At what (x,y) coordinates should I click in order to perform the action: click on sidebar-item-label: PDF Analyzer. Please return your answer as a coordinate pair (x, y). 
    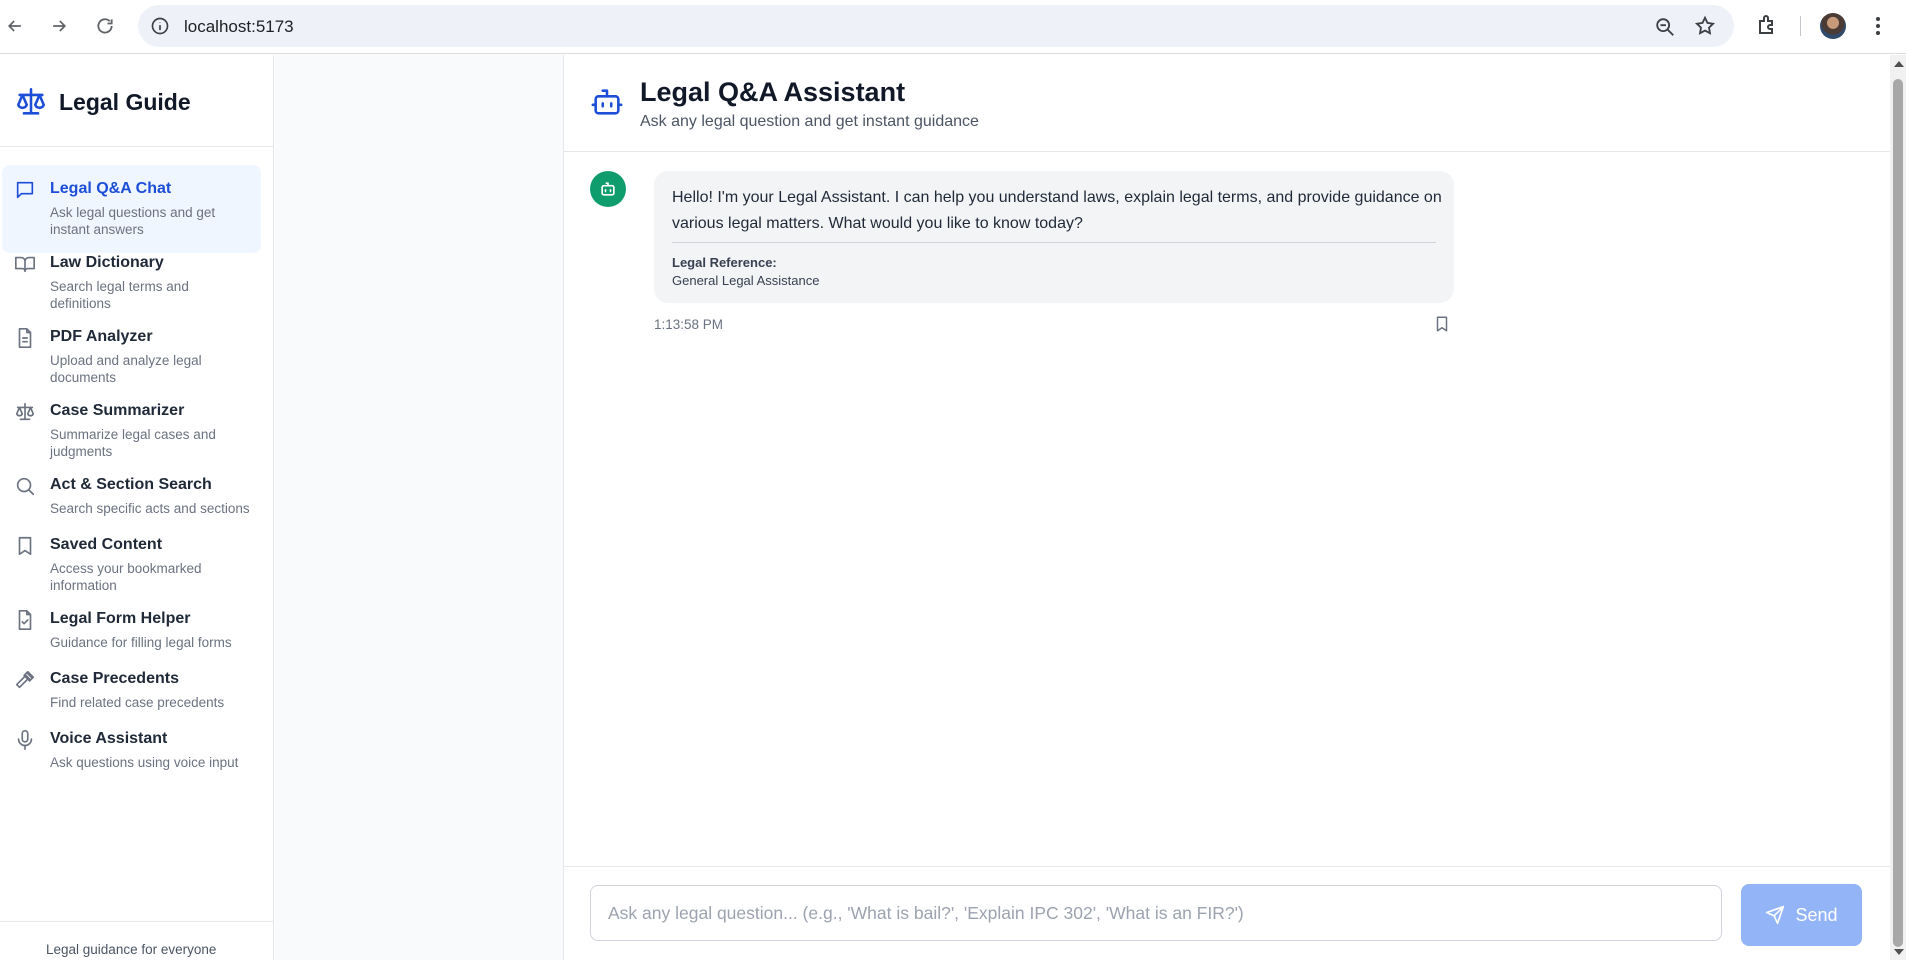
    Looking at the image, I should click on (101, 336).